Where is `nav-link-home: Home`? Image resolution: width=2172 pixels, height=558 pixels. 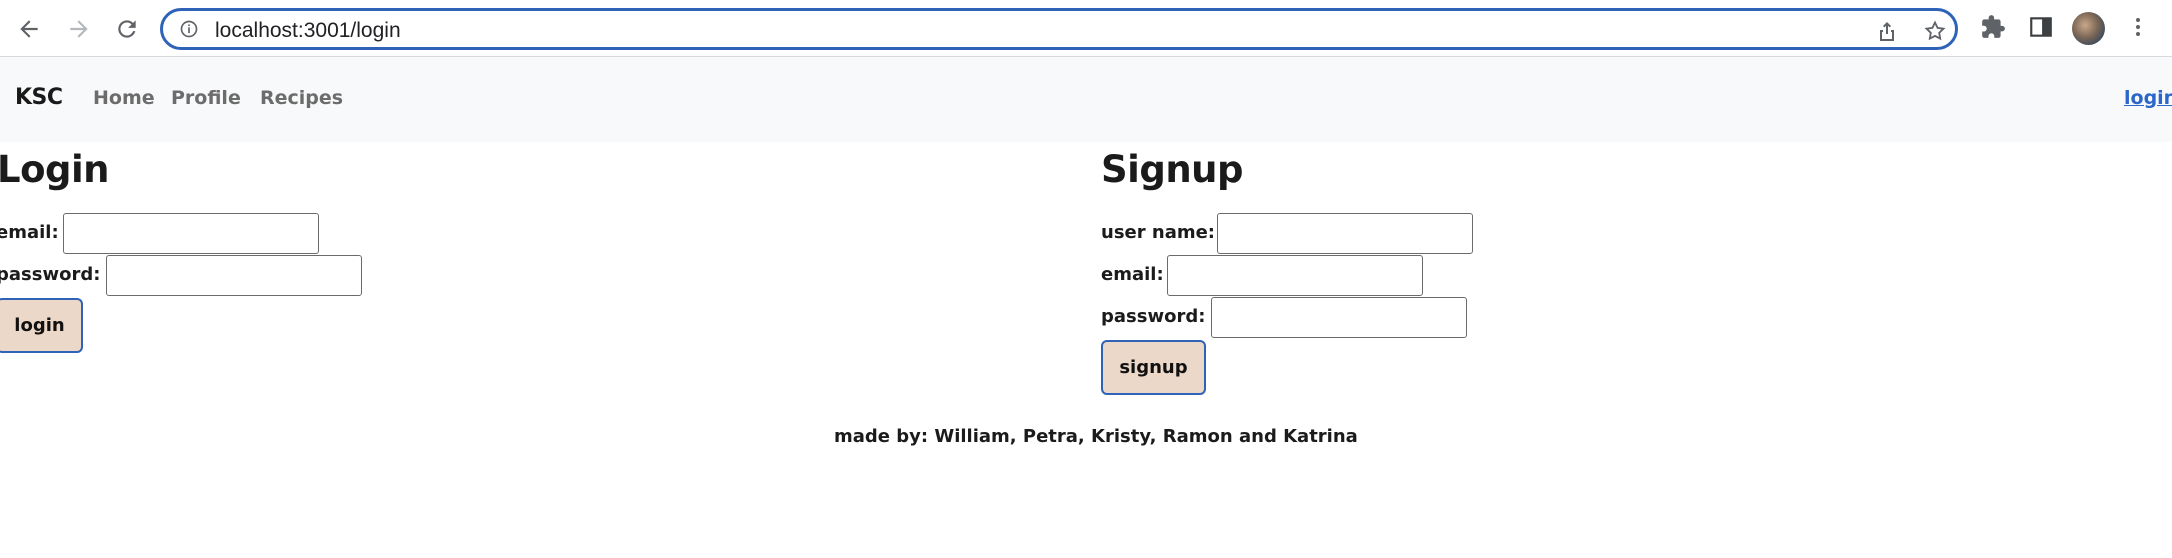
nav-link-home: Home is located at coordinates (124, 98).